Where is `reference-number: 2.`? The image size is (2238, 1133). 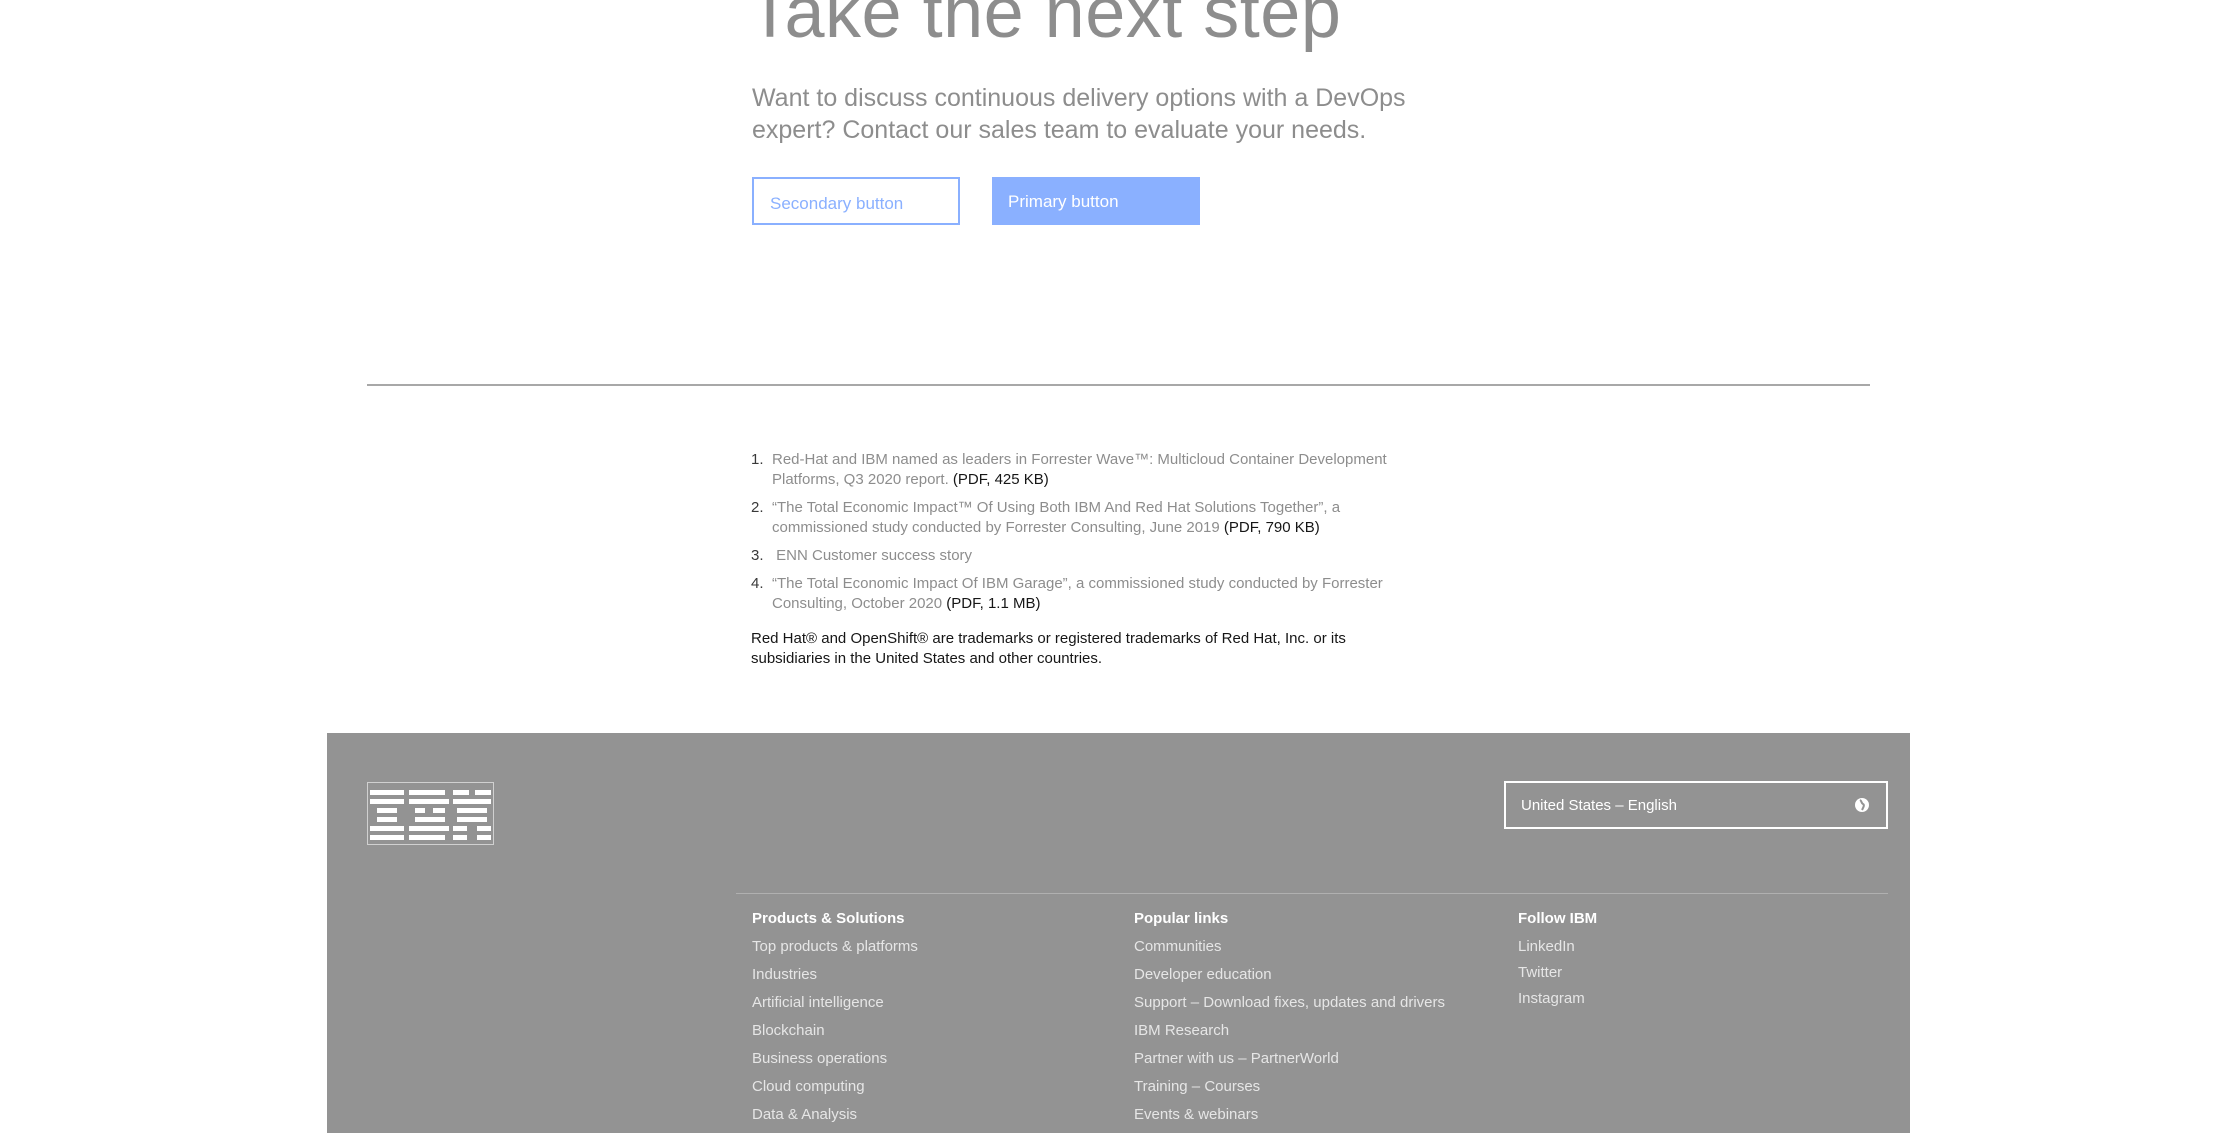 reference-number: 2. is located at coordinates (757, 507).